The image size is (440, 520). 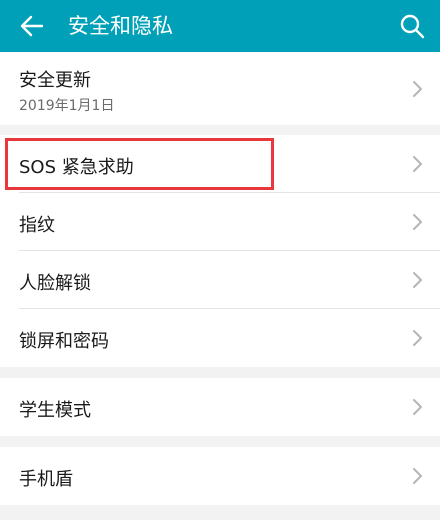 I want to click on app-header: 安全和隐私, so click(x=220, y=26).